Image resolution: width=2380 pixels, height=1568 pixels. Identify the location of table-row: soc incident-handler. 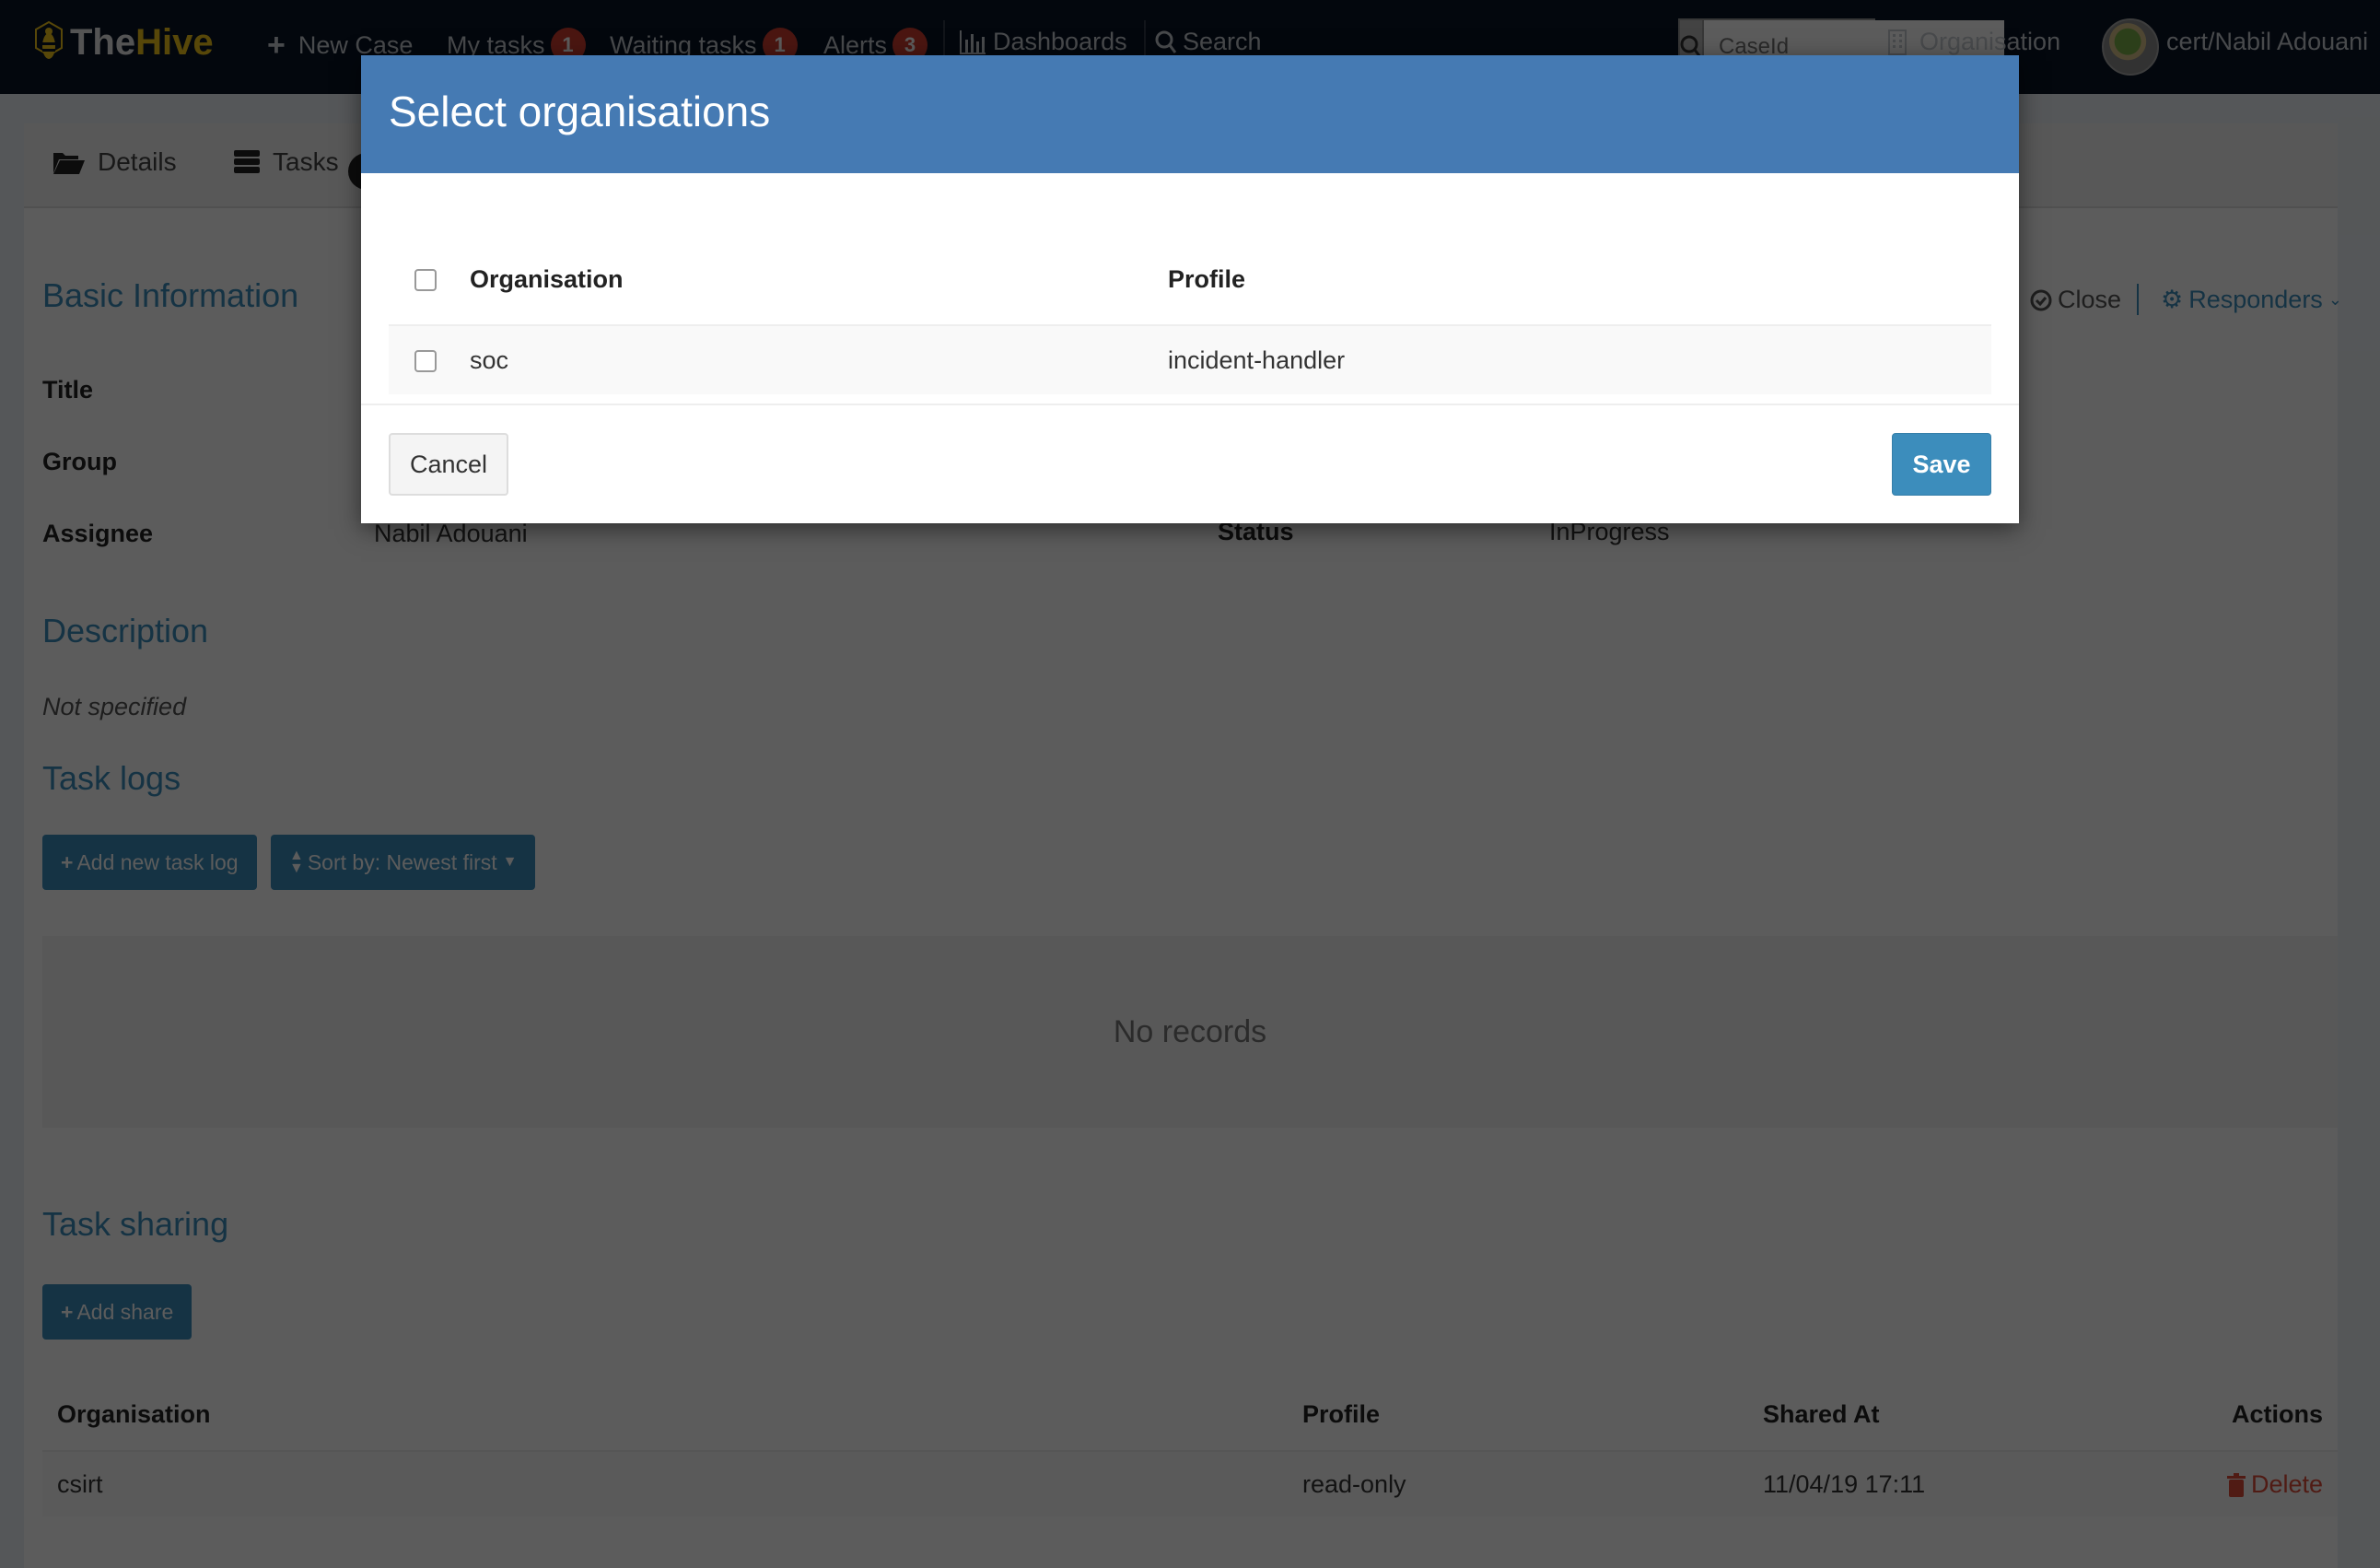
(1190, 360).